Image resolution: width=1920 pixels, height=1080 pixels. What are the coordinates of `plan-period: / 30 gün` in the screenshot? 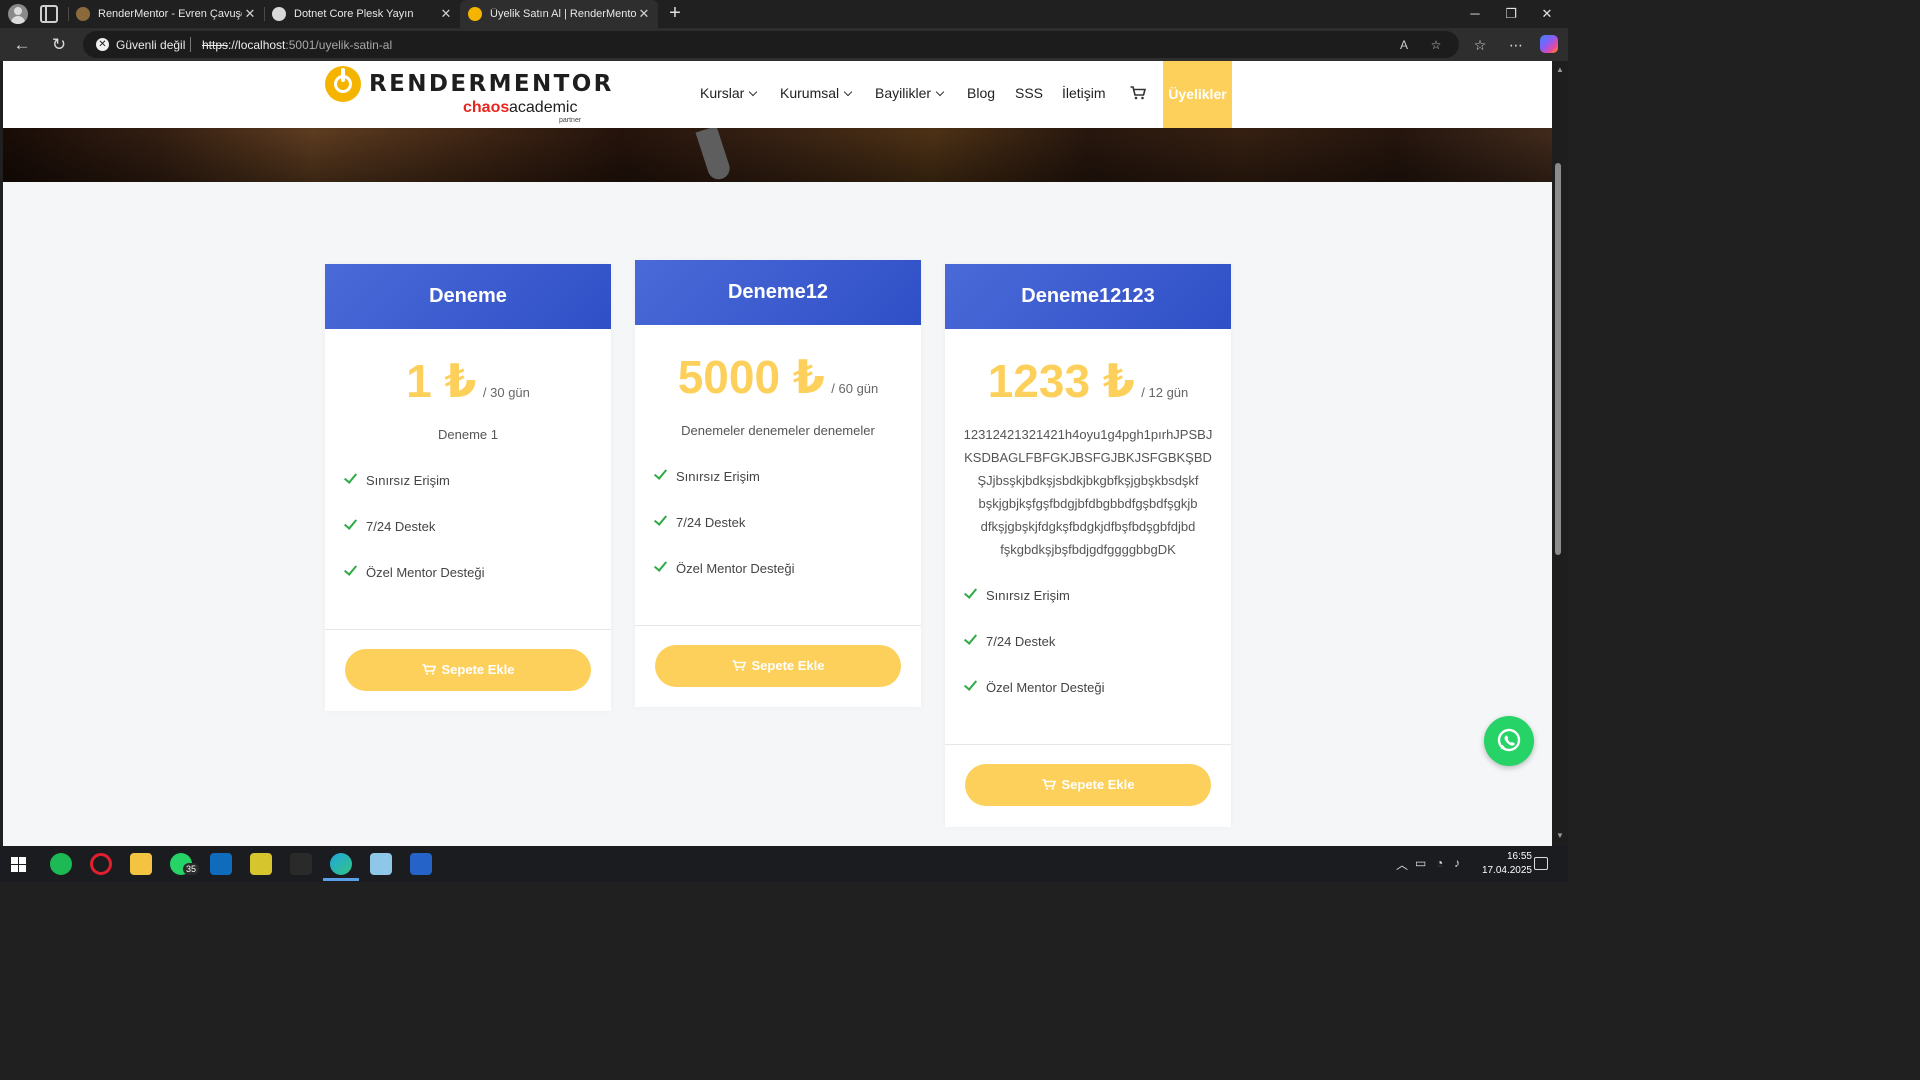 It's located at (506, 392).